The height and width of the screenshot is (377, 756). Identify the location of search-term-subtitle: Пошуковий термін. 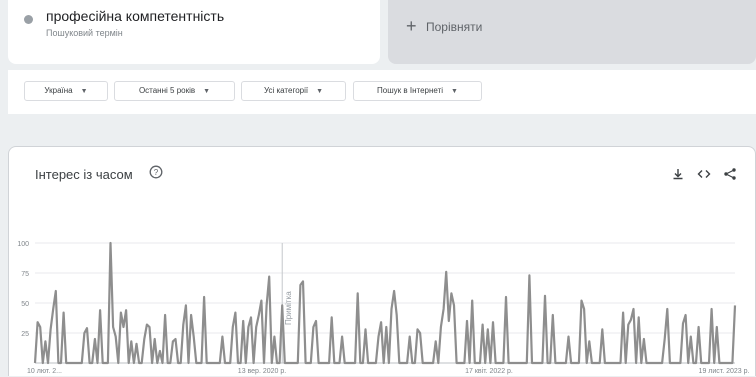
(84, 33).